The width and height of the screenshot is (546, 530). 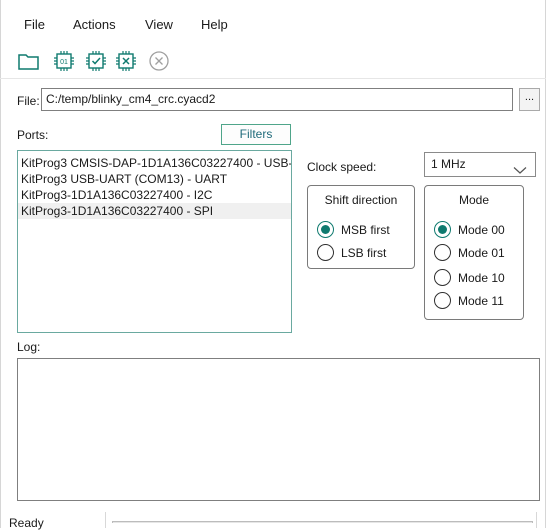 What do you see at coordinates (94, 25) in the screenshot?
I see `menu-actions: Actions` at bounding box center [94, 25].